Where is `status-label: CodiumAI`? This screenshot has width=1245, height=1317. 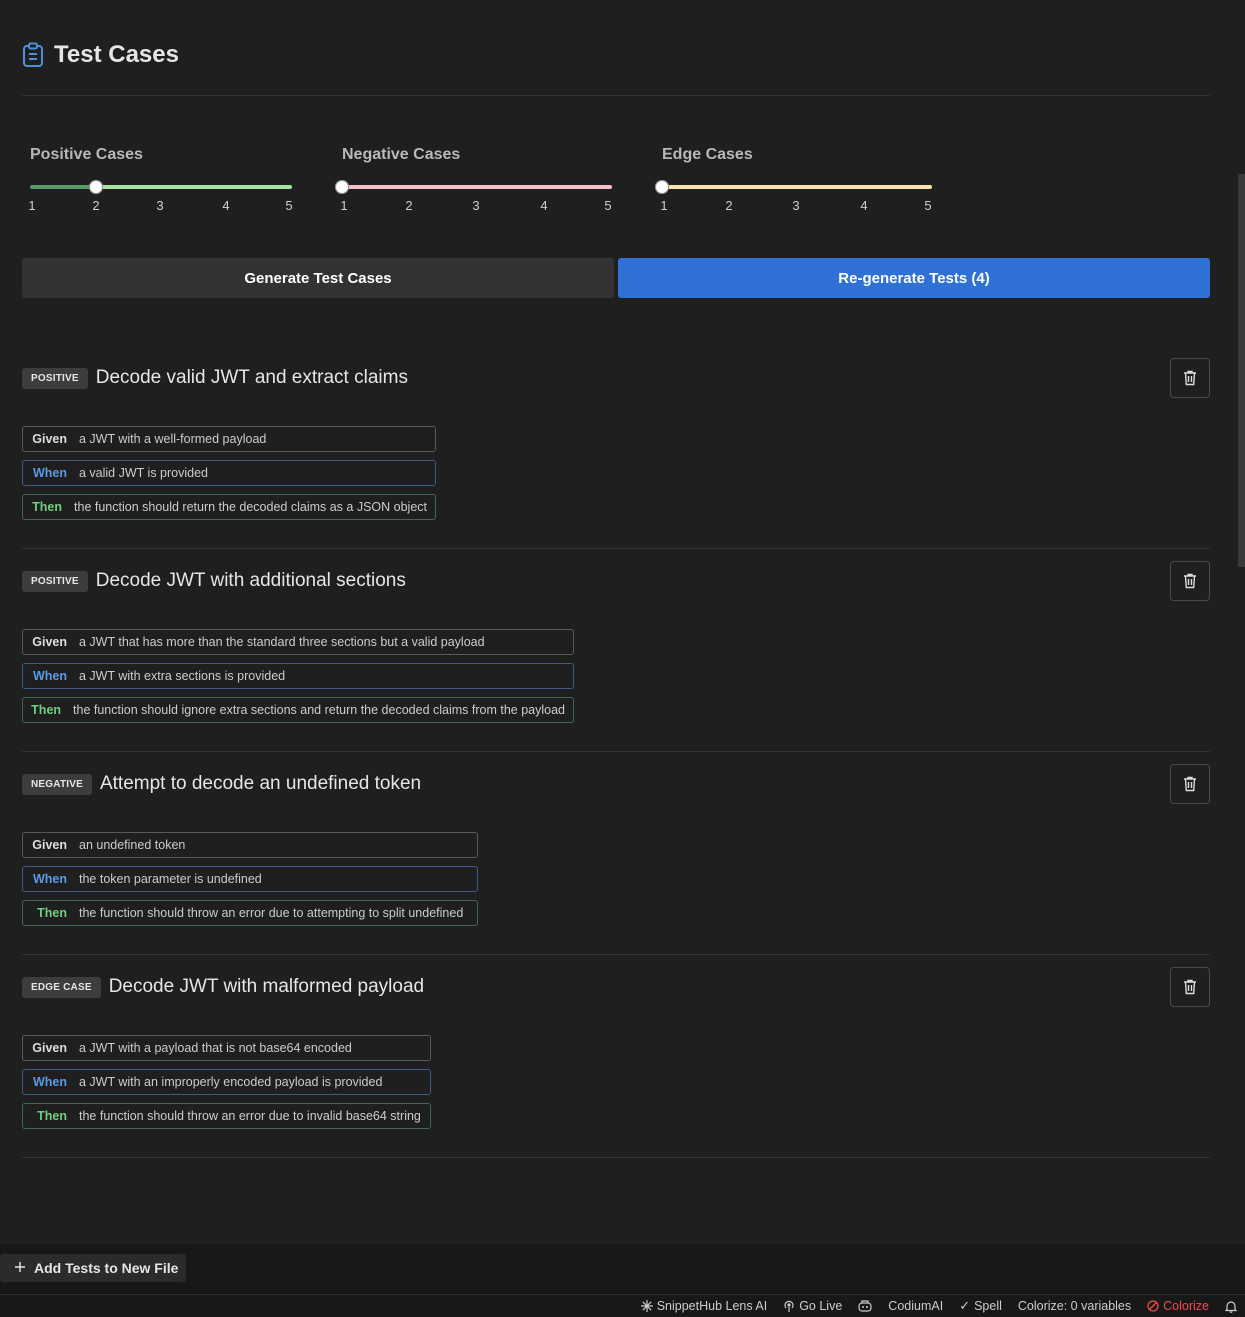
status-label: CodiumAI is located at coordinates (916, 1306).